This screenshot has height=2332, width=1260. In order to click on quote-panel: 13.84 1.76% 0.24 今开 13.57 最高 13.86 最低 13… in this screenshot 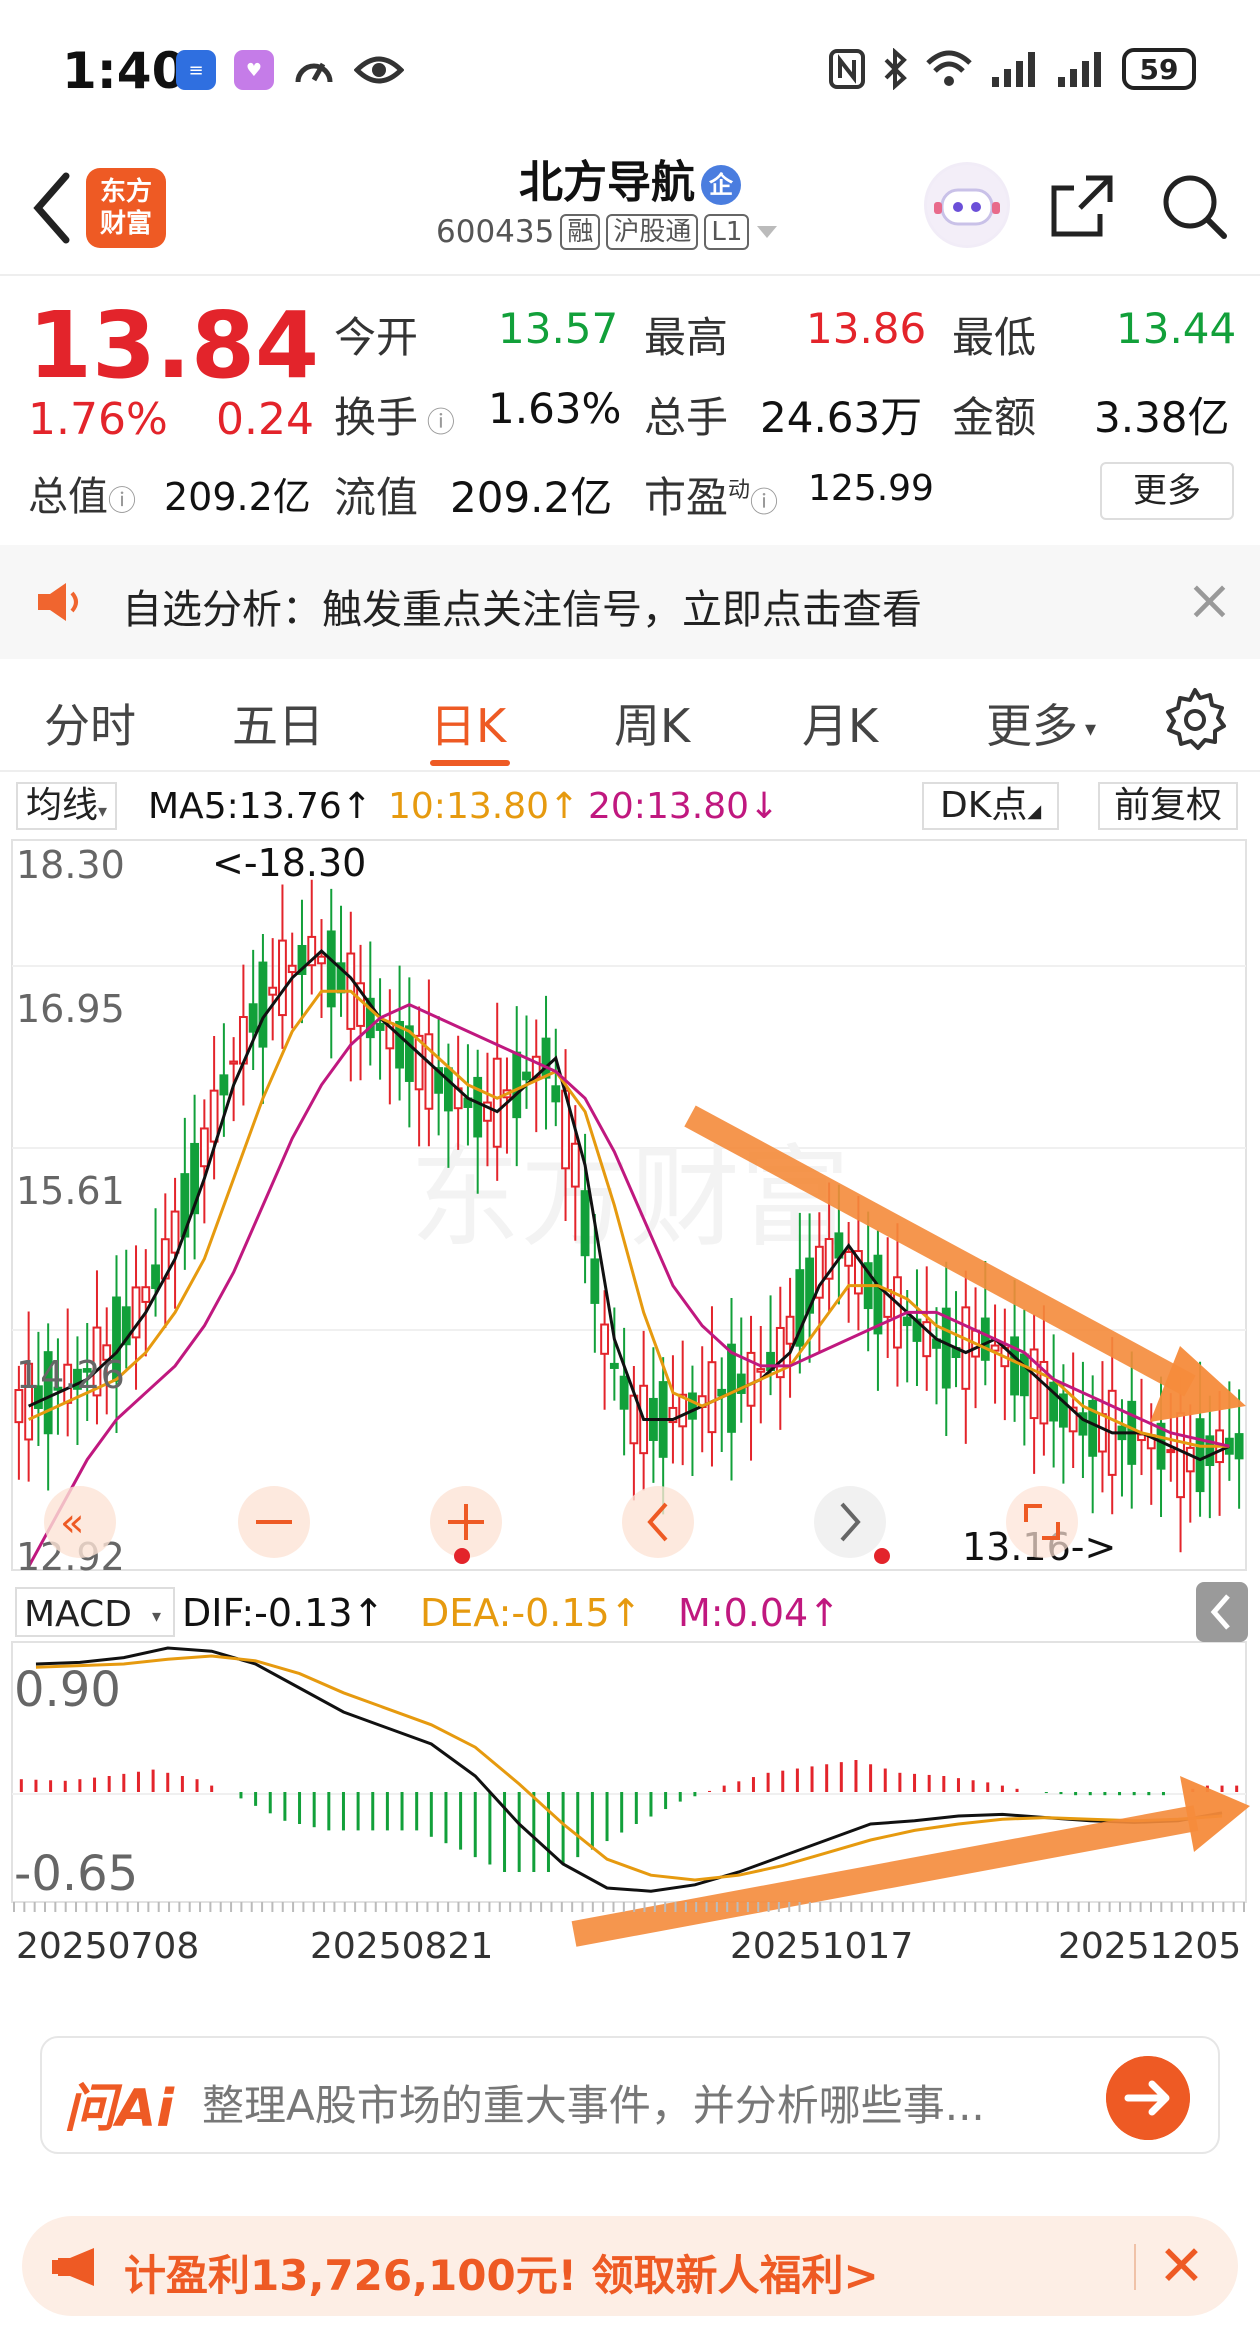, I will do `click(630, 410)`.